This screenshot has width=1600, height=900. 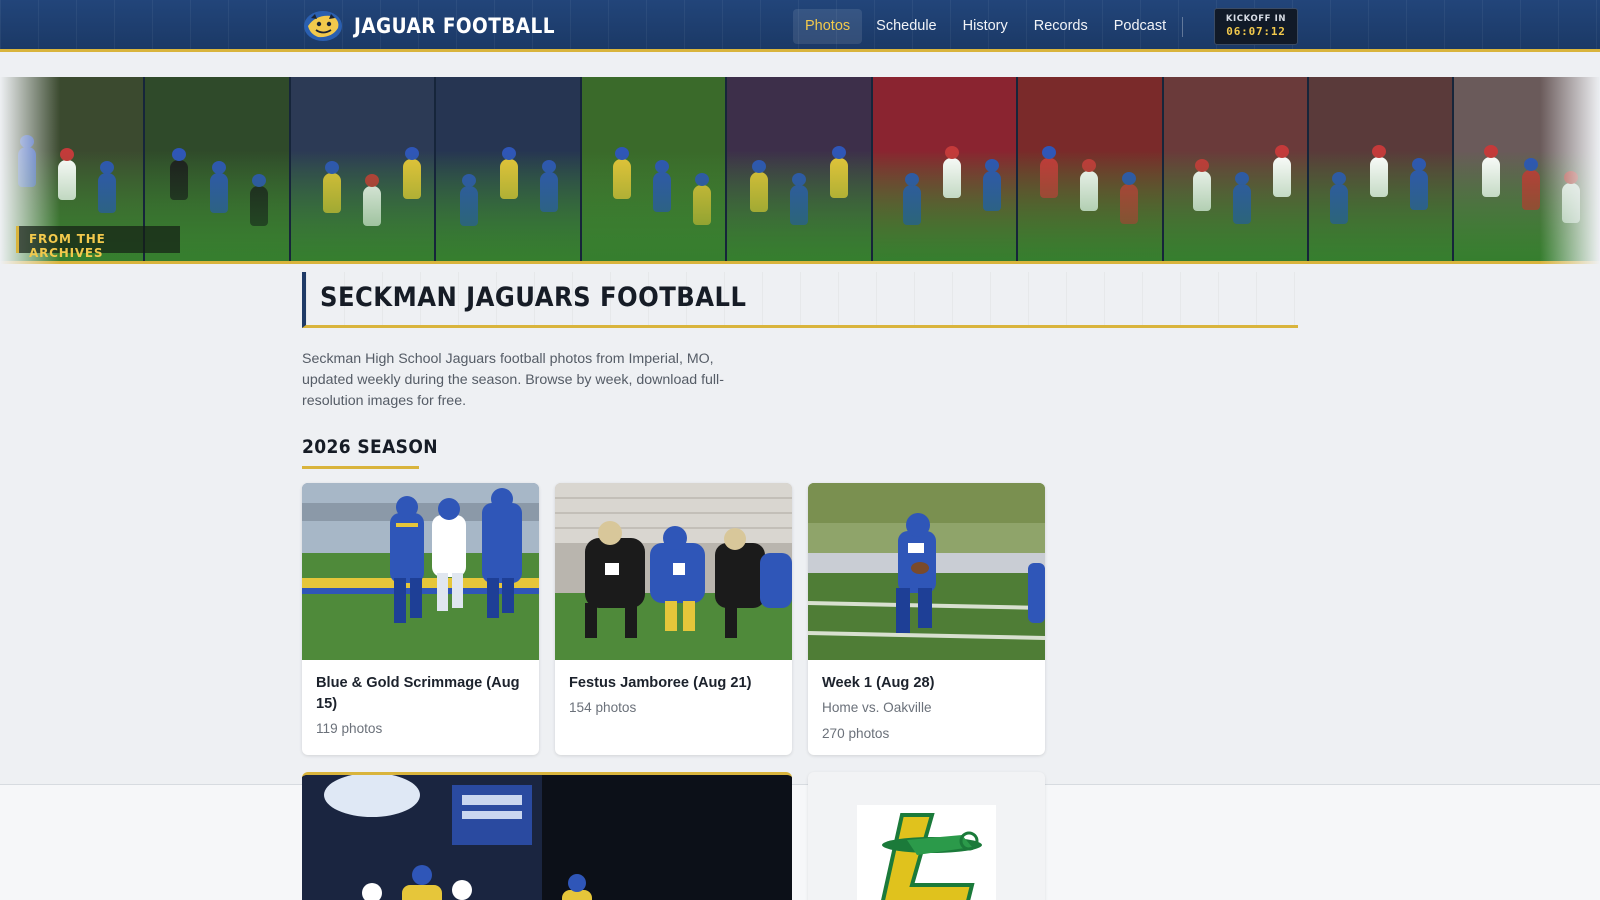 I want to click on kickoff-countdown: KICKOFF IN 06:07:12, so click(x=1256, y=26).